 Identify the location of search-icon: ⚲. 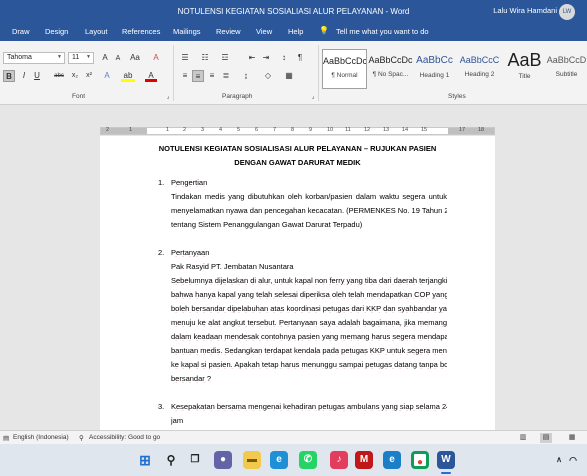
(171, 460).